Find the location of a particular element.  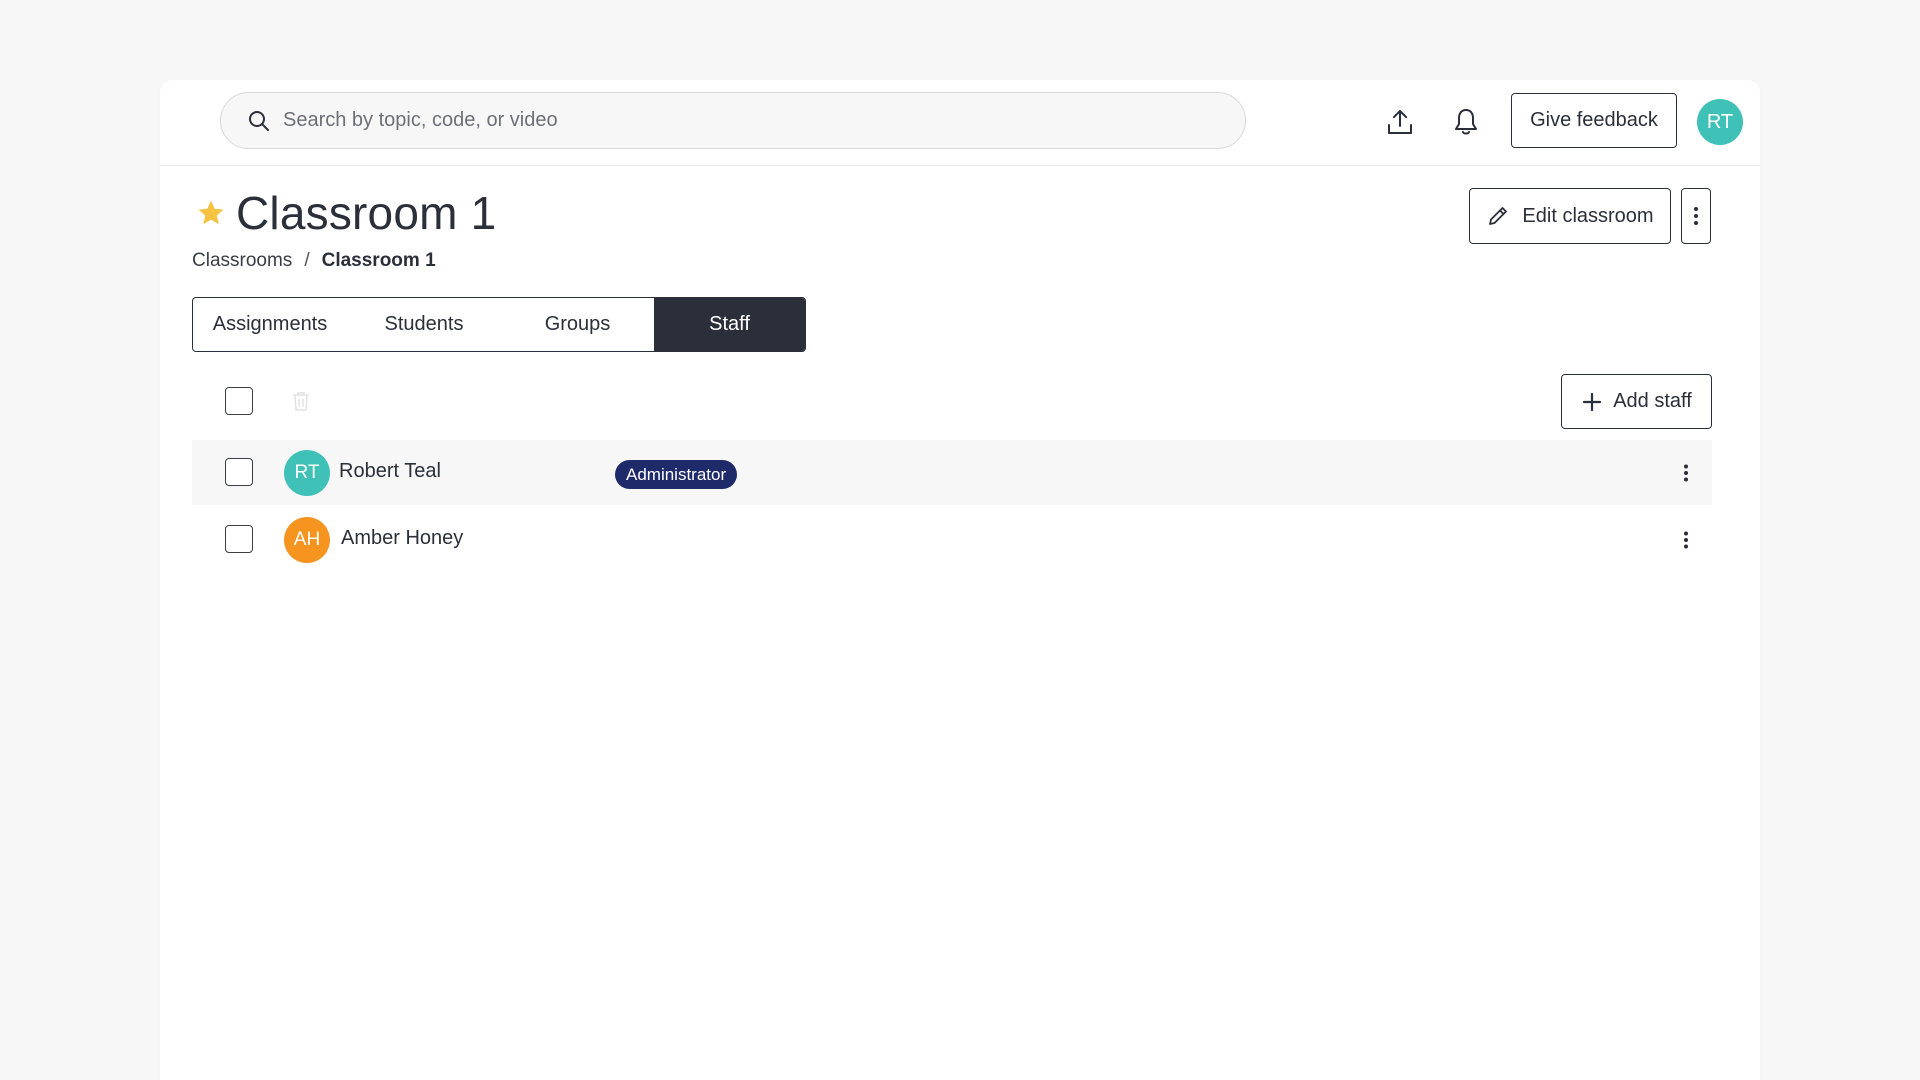

classroom-more-button is located at coordinates (1696, 216).